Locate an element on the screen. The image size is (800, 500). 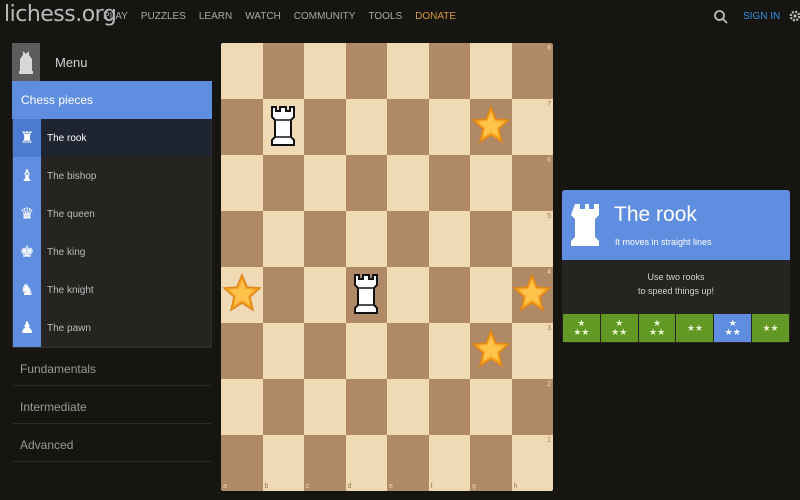
stage-king: ♚ The king is located at coordinates (112, 252).